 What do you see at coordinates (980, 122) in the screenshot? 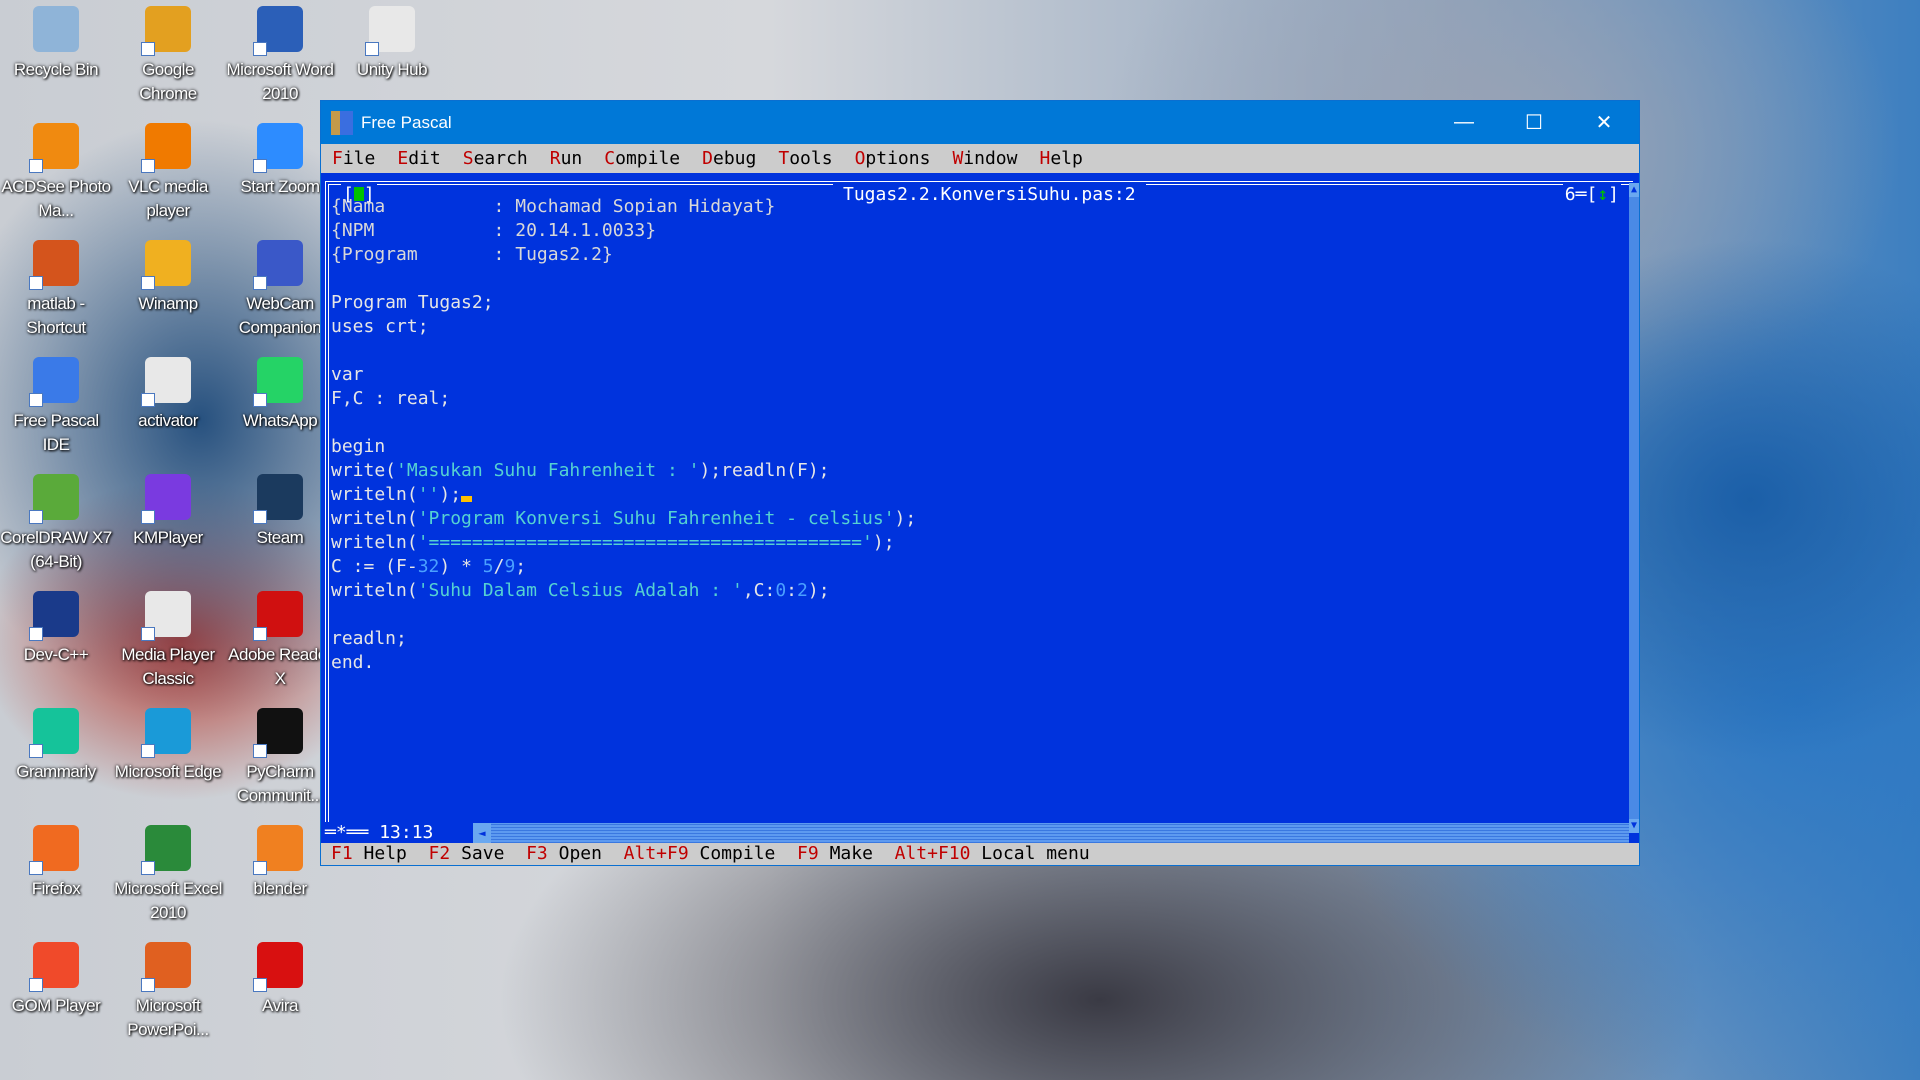
I see `title-bar: Free Pascal — ☐ ✕` at bounding box center [980, 122].